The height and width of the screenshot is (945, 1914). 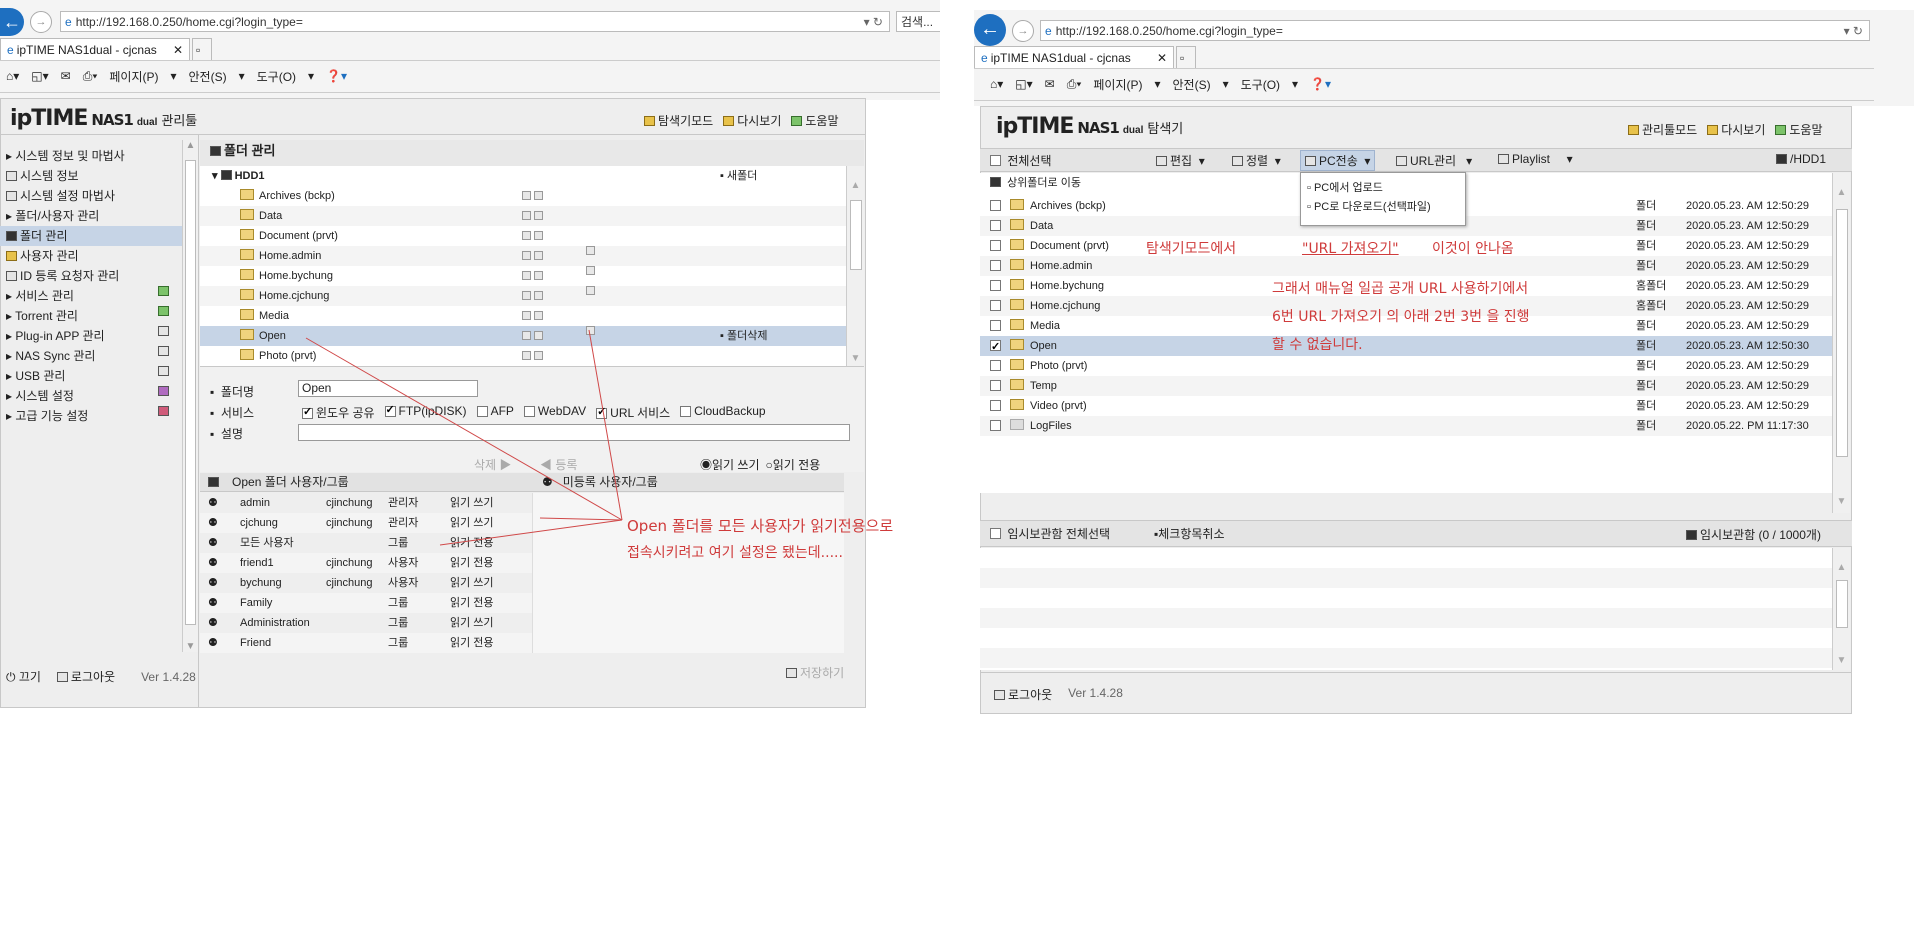 I want to click on right-ie-icon: e, so click(x=1048, y=30).